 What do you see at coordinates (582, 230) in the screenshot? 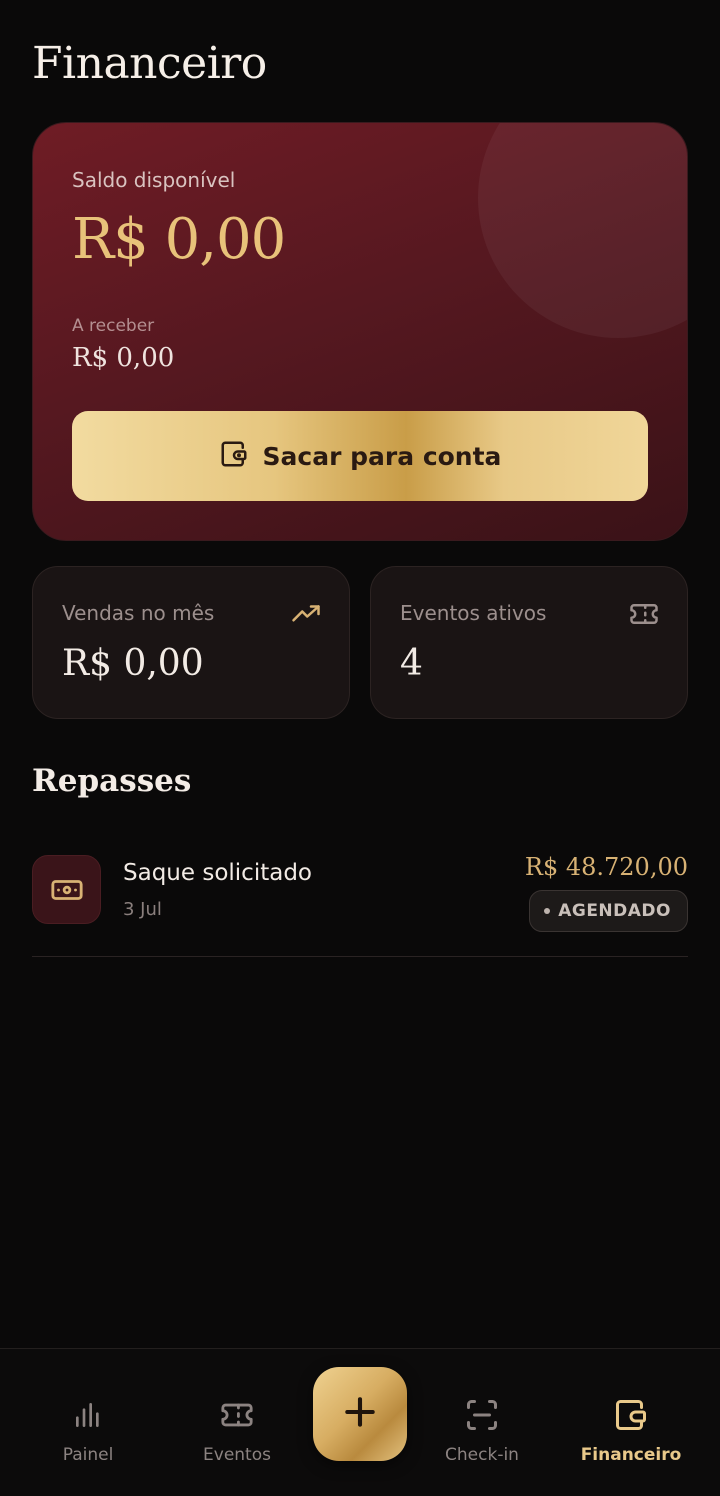
I see `decorative-circle` at bounding box center [582, 230].